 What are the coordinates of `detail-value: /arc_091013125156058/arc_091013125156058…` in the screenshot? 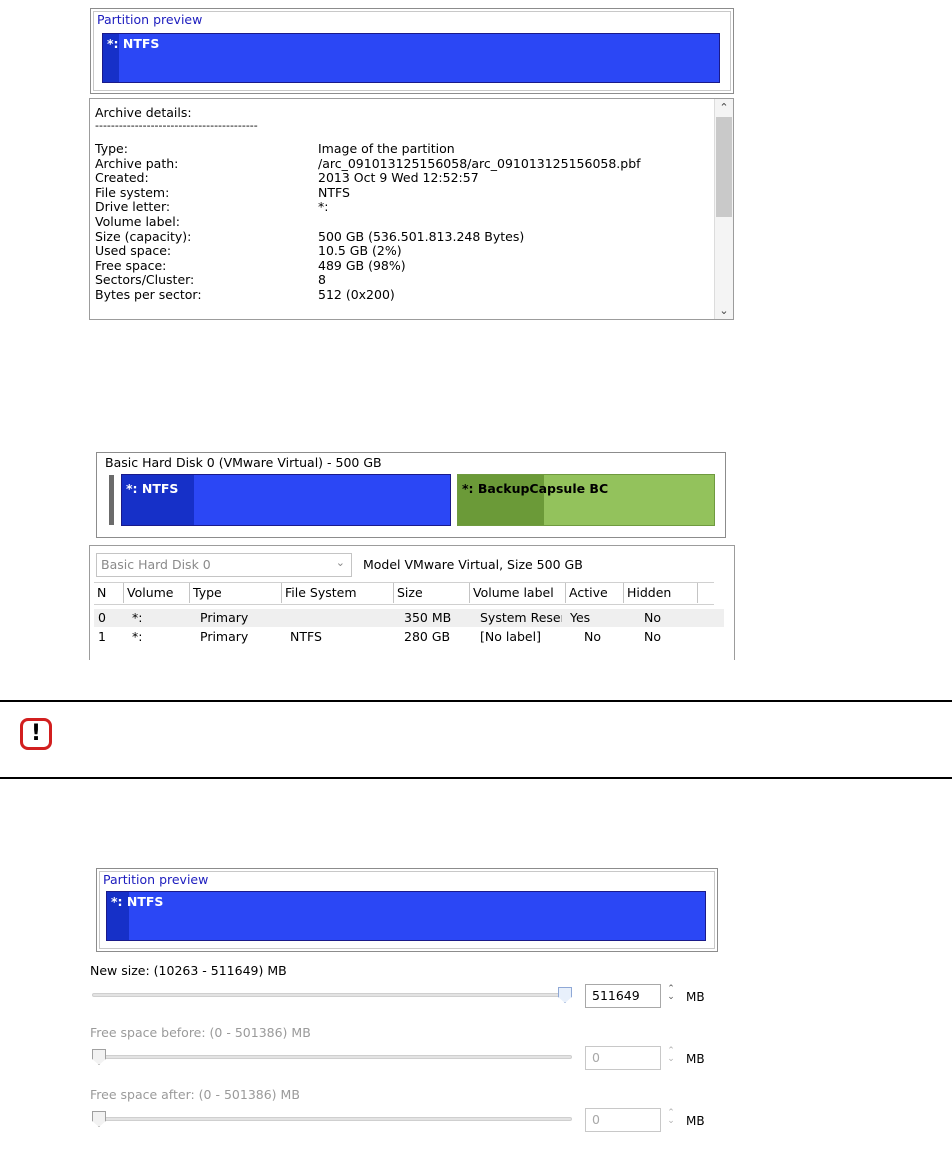 It's located at (479, 163).